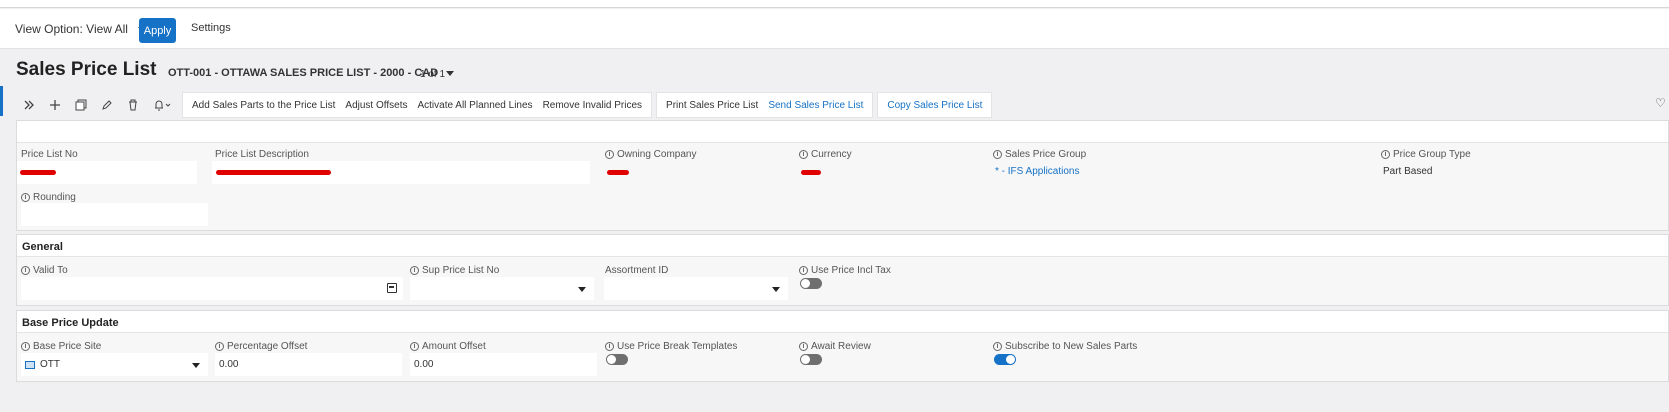 Image resolution: width=1669 pixels, height=412 pixels. What do you see at coordinates (376, 105) in the screenshot?
I see `adjust-offsets-button: Adjust Offsets` at bounding box center [376, 105].